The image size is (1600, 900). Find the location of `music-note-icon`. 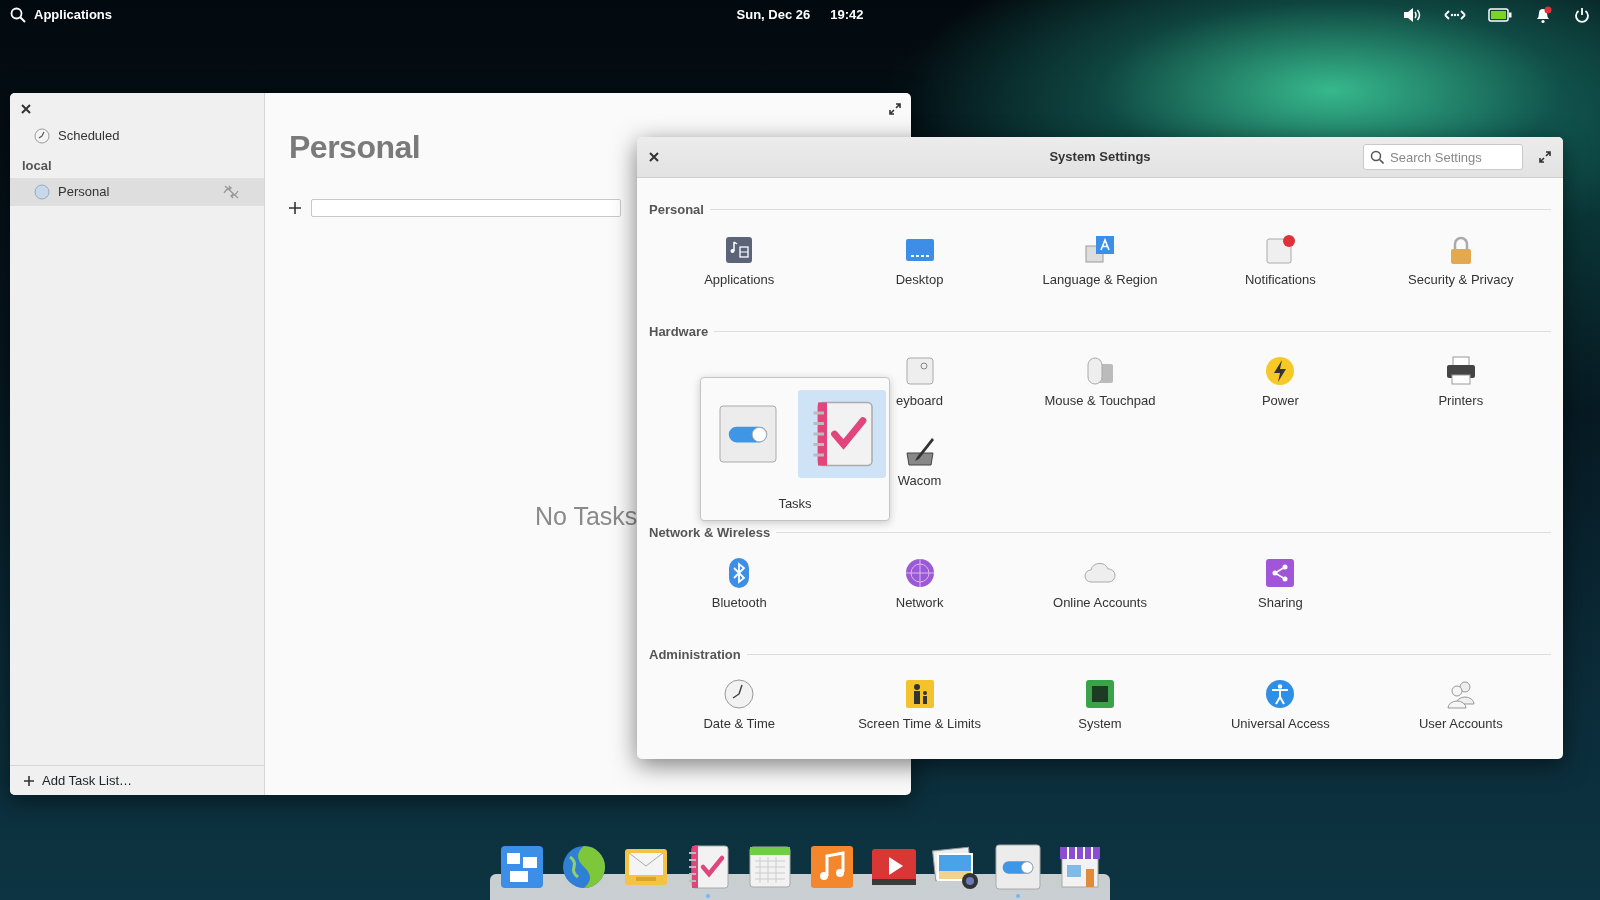

music-note-icon is located at coordinates (832, 867).